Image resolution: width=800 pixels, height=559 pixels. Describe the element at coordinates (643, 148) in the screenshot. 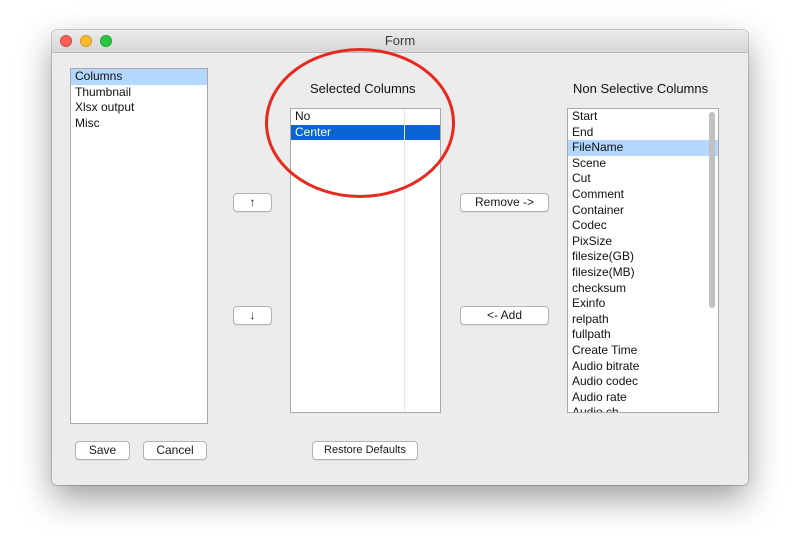

I see `non-selective-column-item: FileName` at that location.